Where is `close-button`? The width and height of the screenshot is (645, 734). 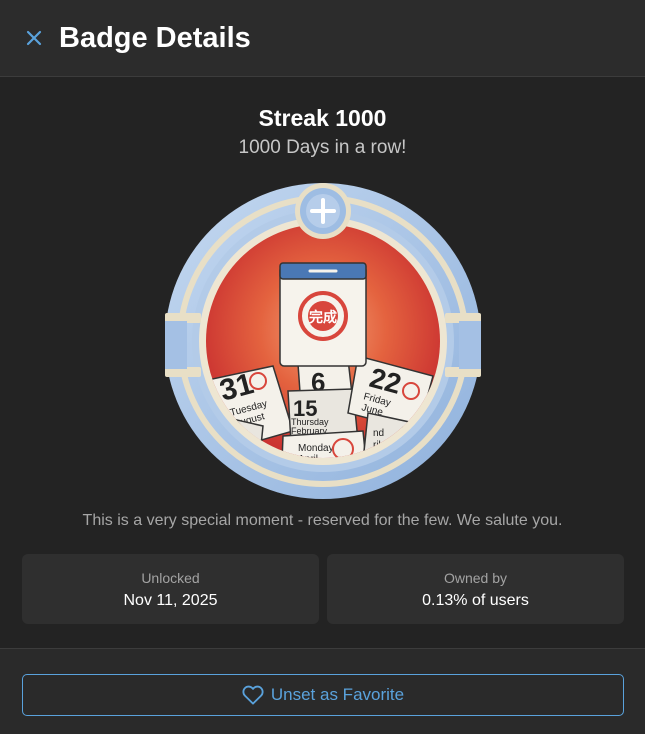
close-button is located at coordinates (34, 38).